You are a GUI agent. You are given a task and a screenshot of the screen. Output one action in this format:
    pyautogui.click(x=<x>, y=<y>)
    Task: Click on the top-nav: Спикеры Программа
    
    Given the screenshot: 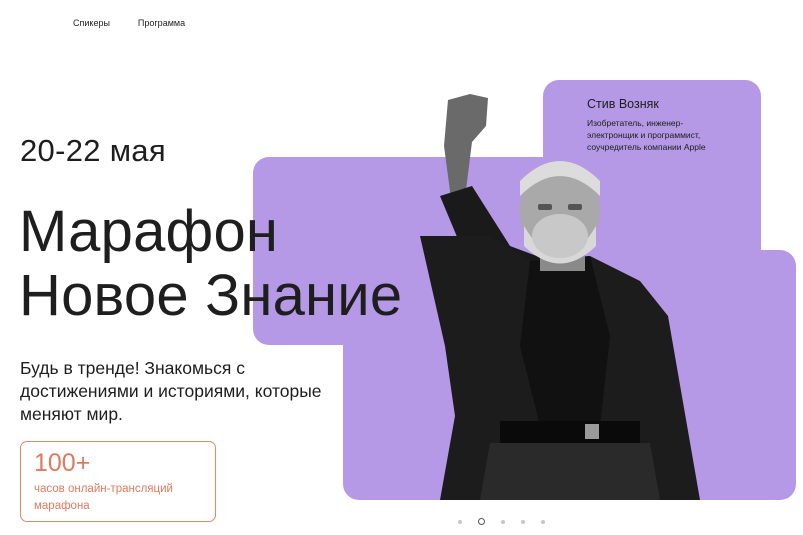 What is the action you would take?
    pyautogui.click(x=129, y=23)
    